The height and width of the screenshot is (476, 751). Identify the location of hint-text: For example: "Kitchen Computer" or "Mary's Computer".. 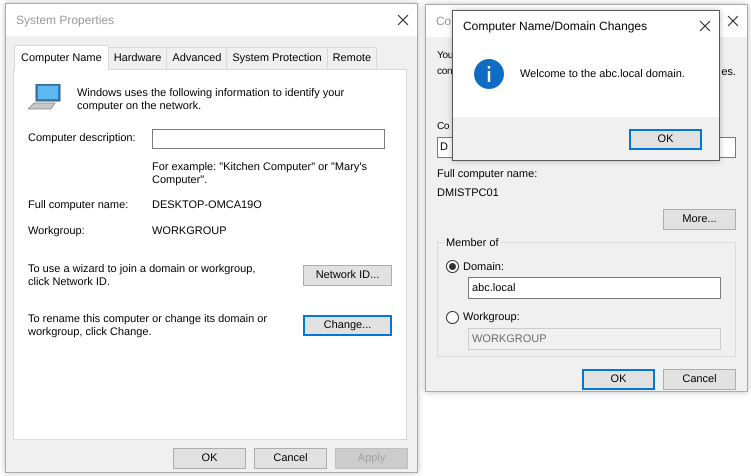
(260, 173).